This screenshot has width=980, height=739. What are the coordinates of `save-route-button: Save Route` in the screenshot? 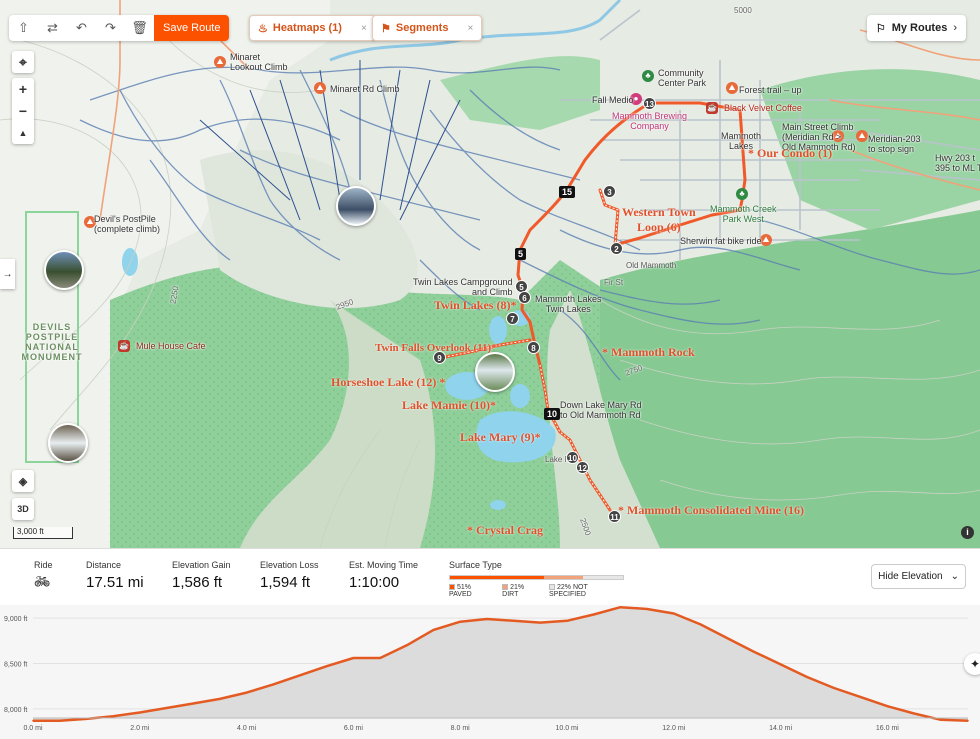 It's located at (192, 28).